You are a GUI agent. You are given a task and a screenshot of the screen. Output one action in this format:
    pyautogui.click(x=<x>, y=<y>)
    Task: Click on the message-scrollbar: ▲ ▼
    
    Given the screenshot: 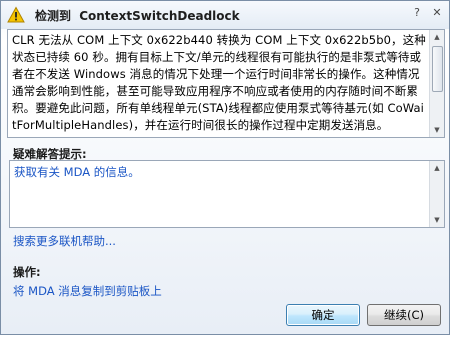 What is the action you would take?
    pyautogui.click(x=436, y=83)
    